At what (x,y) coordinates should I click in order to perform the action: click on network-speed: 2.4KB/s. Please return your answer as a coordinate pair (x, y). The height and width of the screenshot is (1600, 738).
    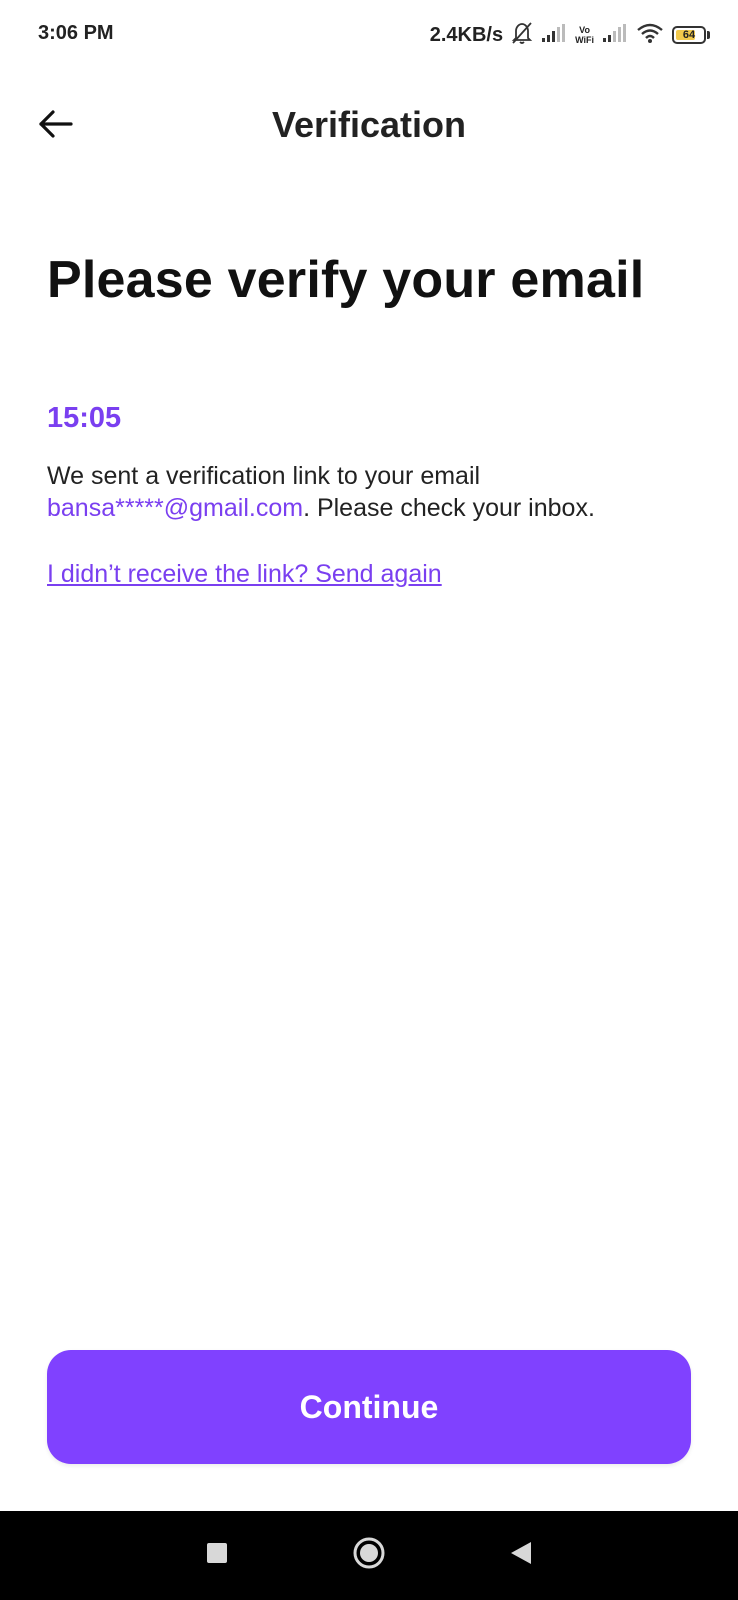
    Looking at the image, I should click on (466, 34).